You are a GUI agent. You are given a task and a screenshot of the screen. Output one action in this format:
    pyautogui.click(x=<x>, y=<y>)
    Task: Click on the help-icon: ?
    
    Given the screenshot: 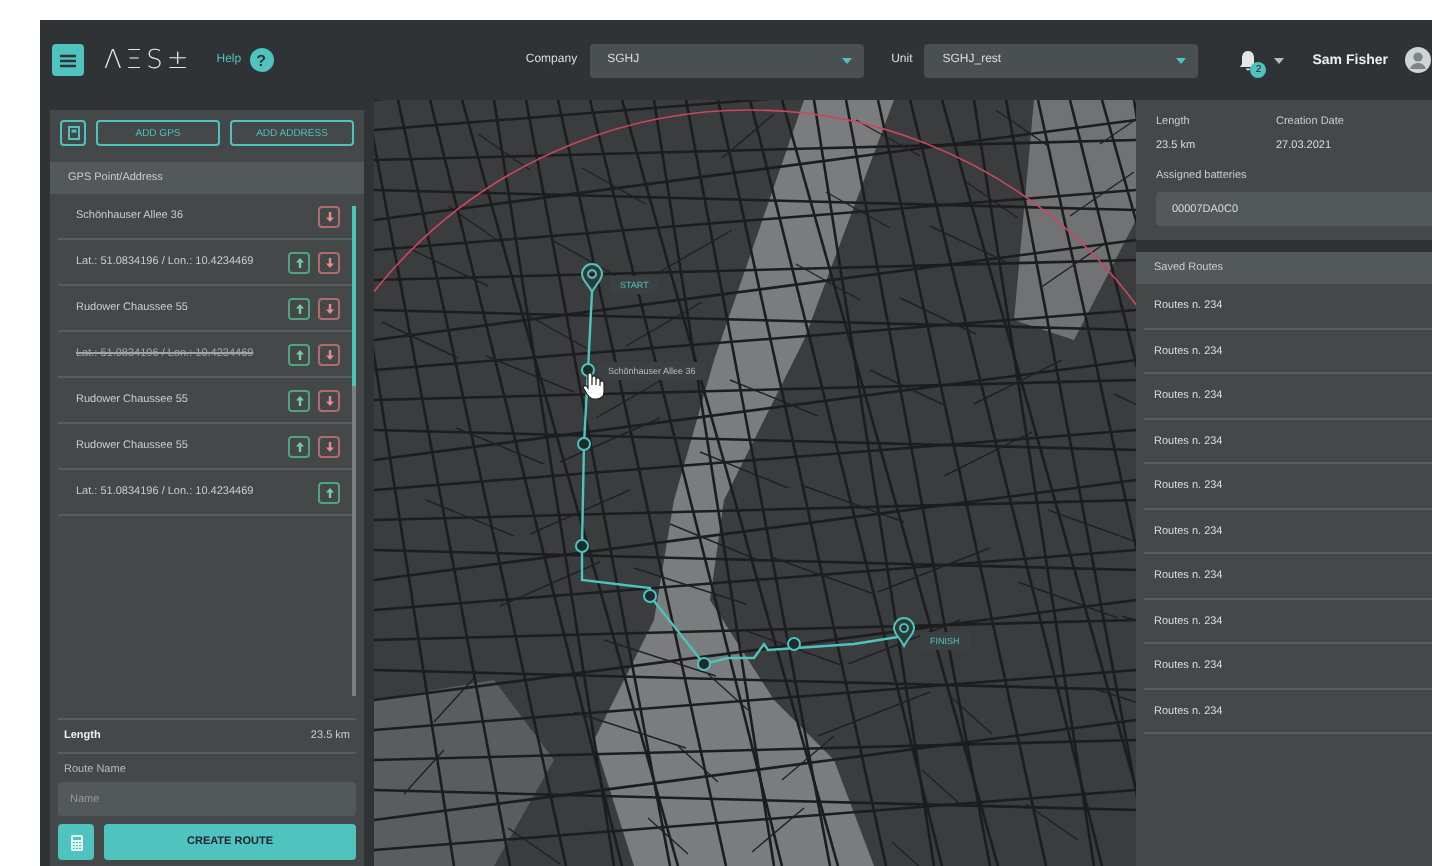 What is the action you would take?
    pyautogui.click(x=261, y=60)
    